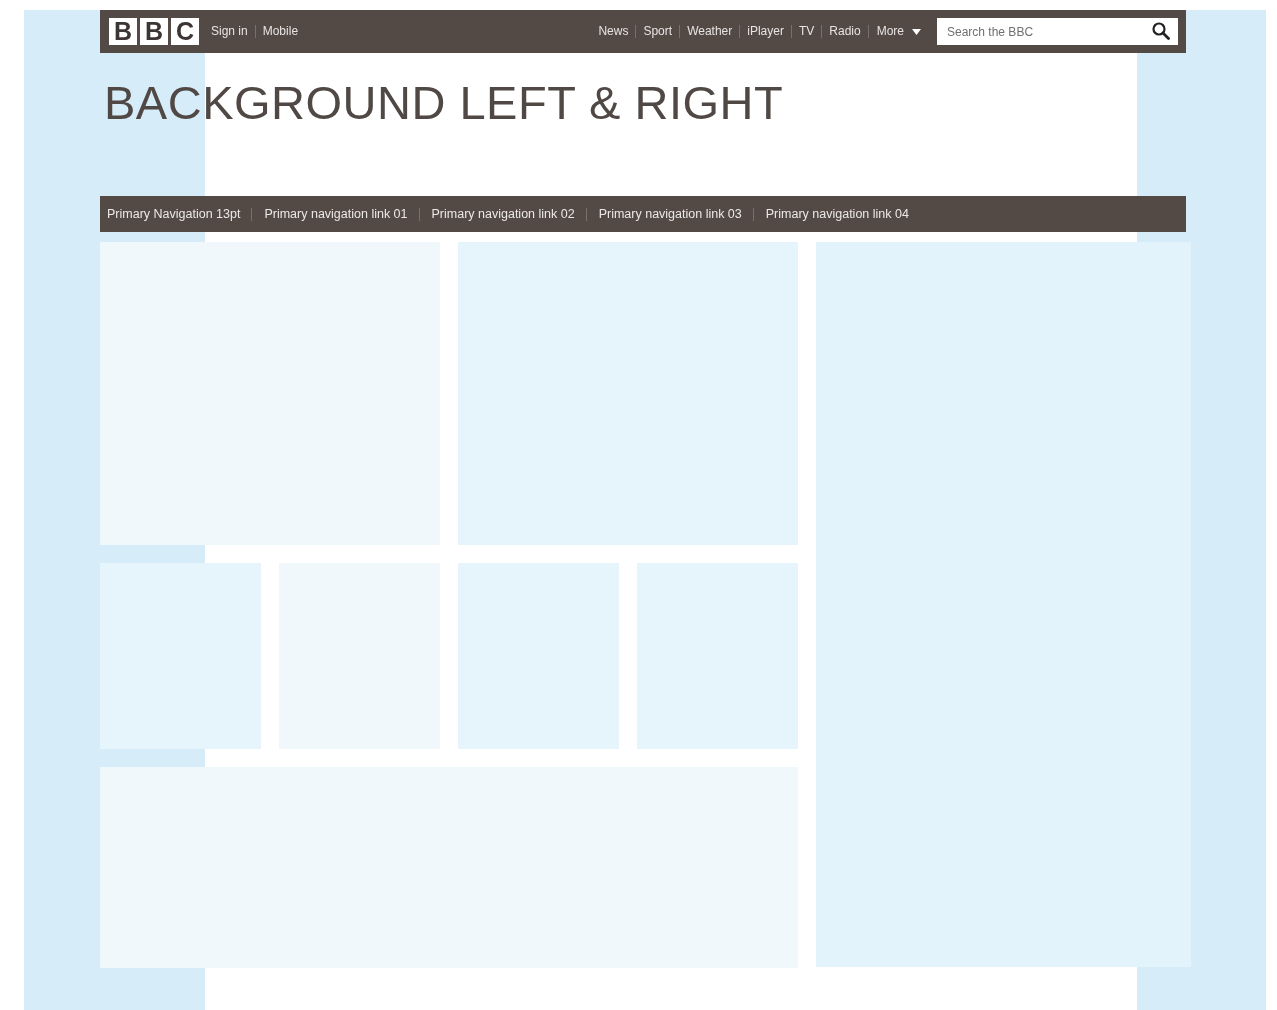  What do you see at coordinates (844, 31) in the screenshot?
I see `nav-link: Radio` at bounding box center [844, 31].